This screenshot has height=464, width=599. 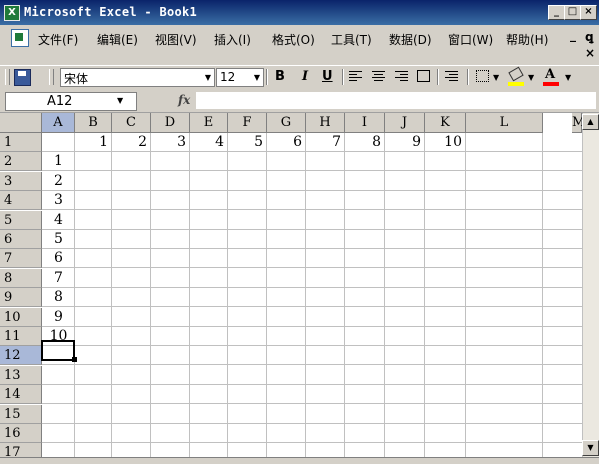 I want to click on cell-g1: 6, so click(x=286, y=142).